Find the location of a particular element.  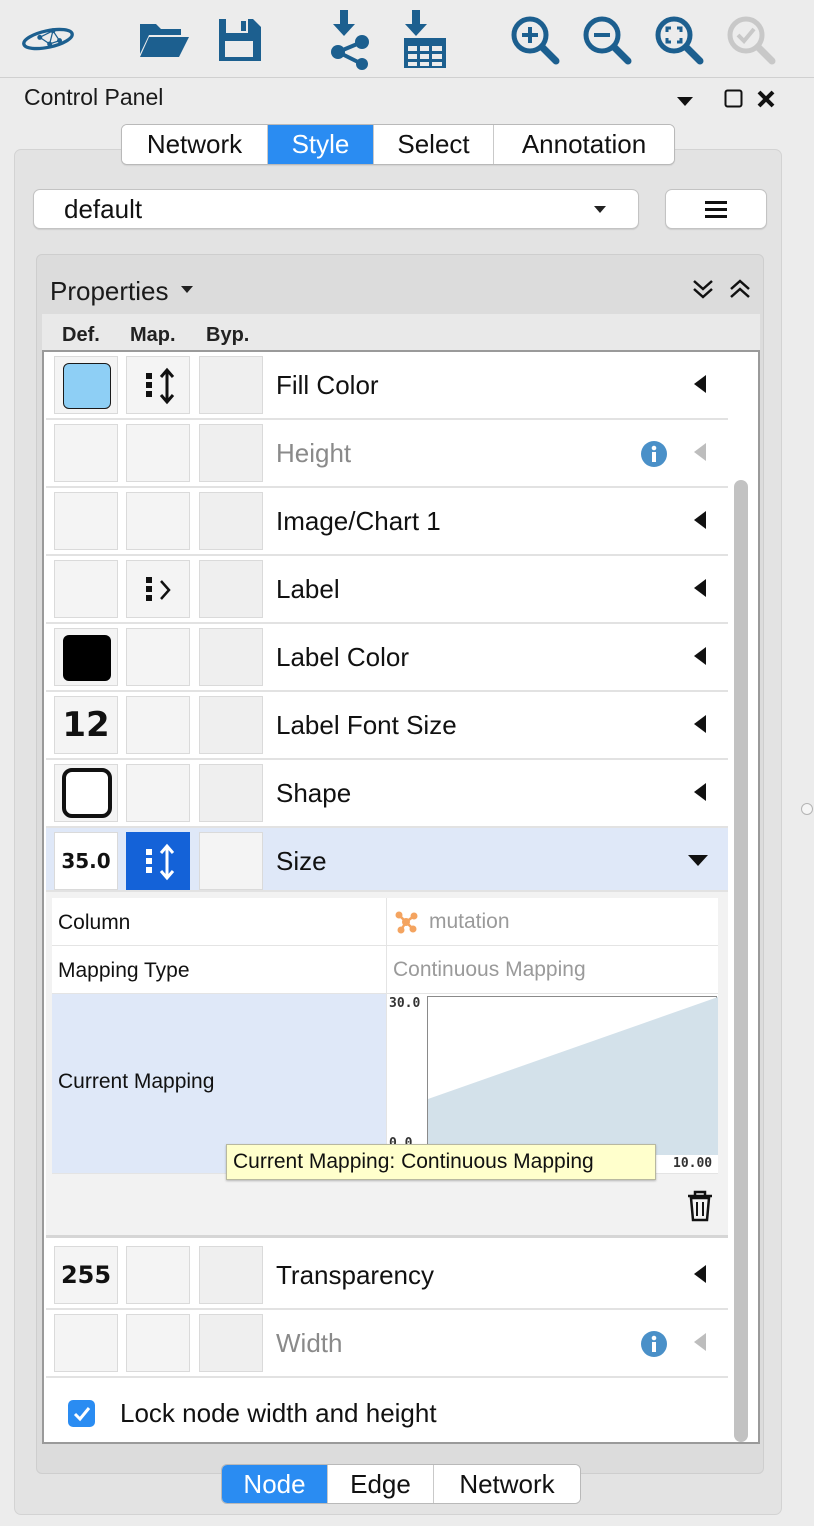

default-value-cell: 35.0 is located at coordinates (86, 861).